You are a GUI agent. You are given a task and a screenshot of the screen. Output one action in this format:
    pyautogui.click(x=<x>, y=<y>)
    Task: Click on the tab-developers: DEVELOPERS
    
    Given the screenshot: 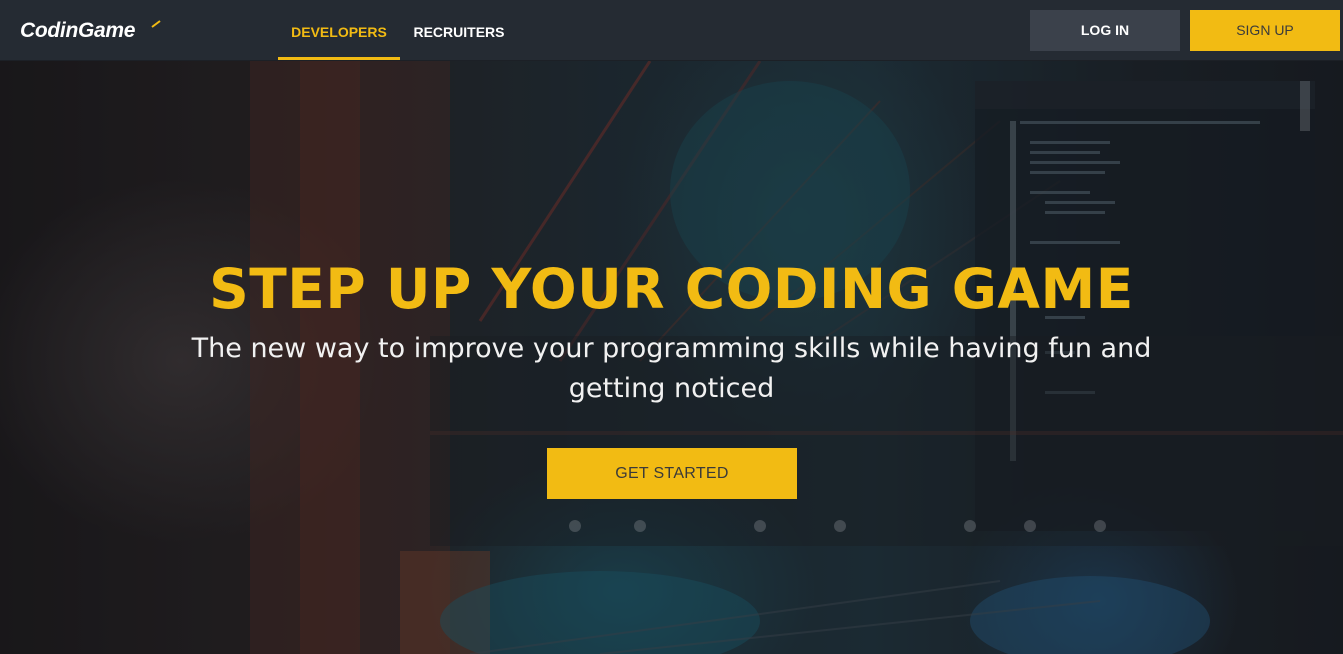 What is the action you would take?
    pyautogui.click(x=339, y=30)
    